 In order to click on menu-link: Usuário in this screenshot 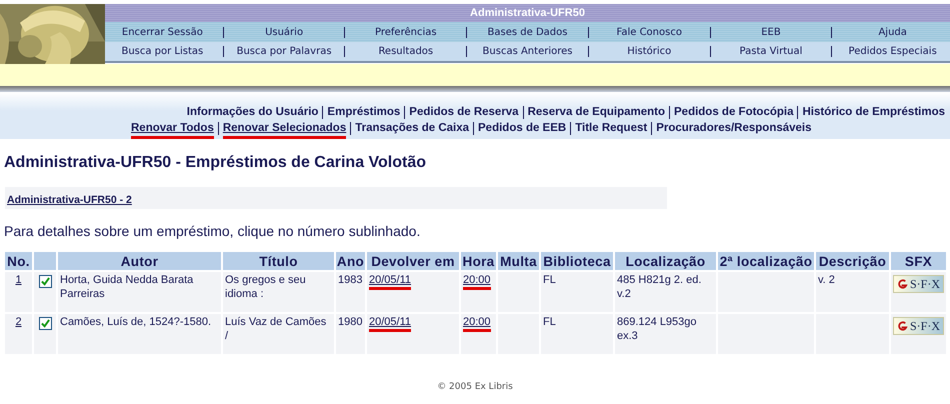, I will do `click(284, 32)`.